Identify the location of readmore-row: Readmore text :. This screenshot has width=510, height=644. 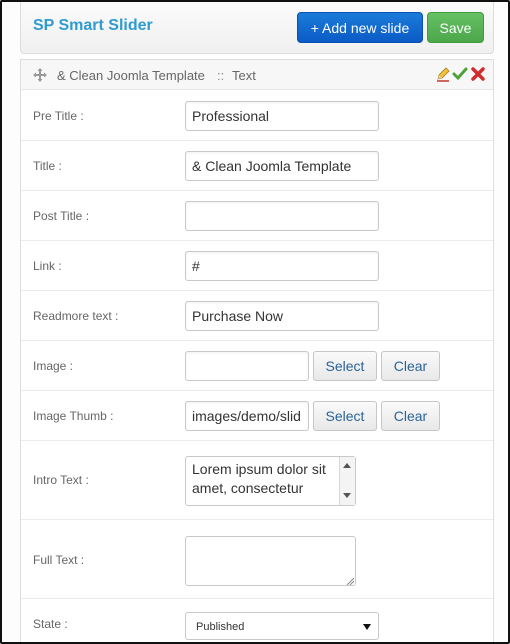
(257, 316).